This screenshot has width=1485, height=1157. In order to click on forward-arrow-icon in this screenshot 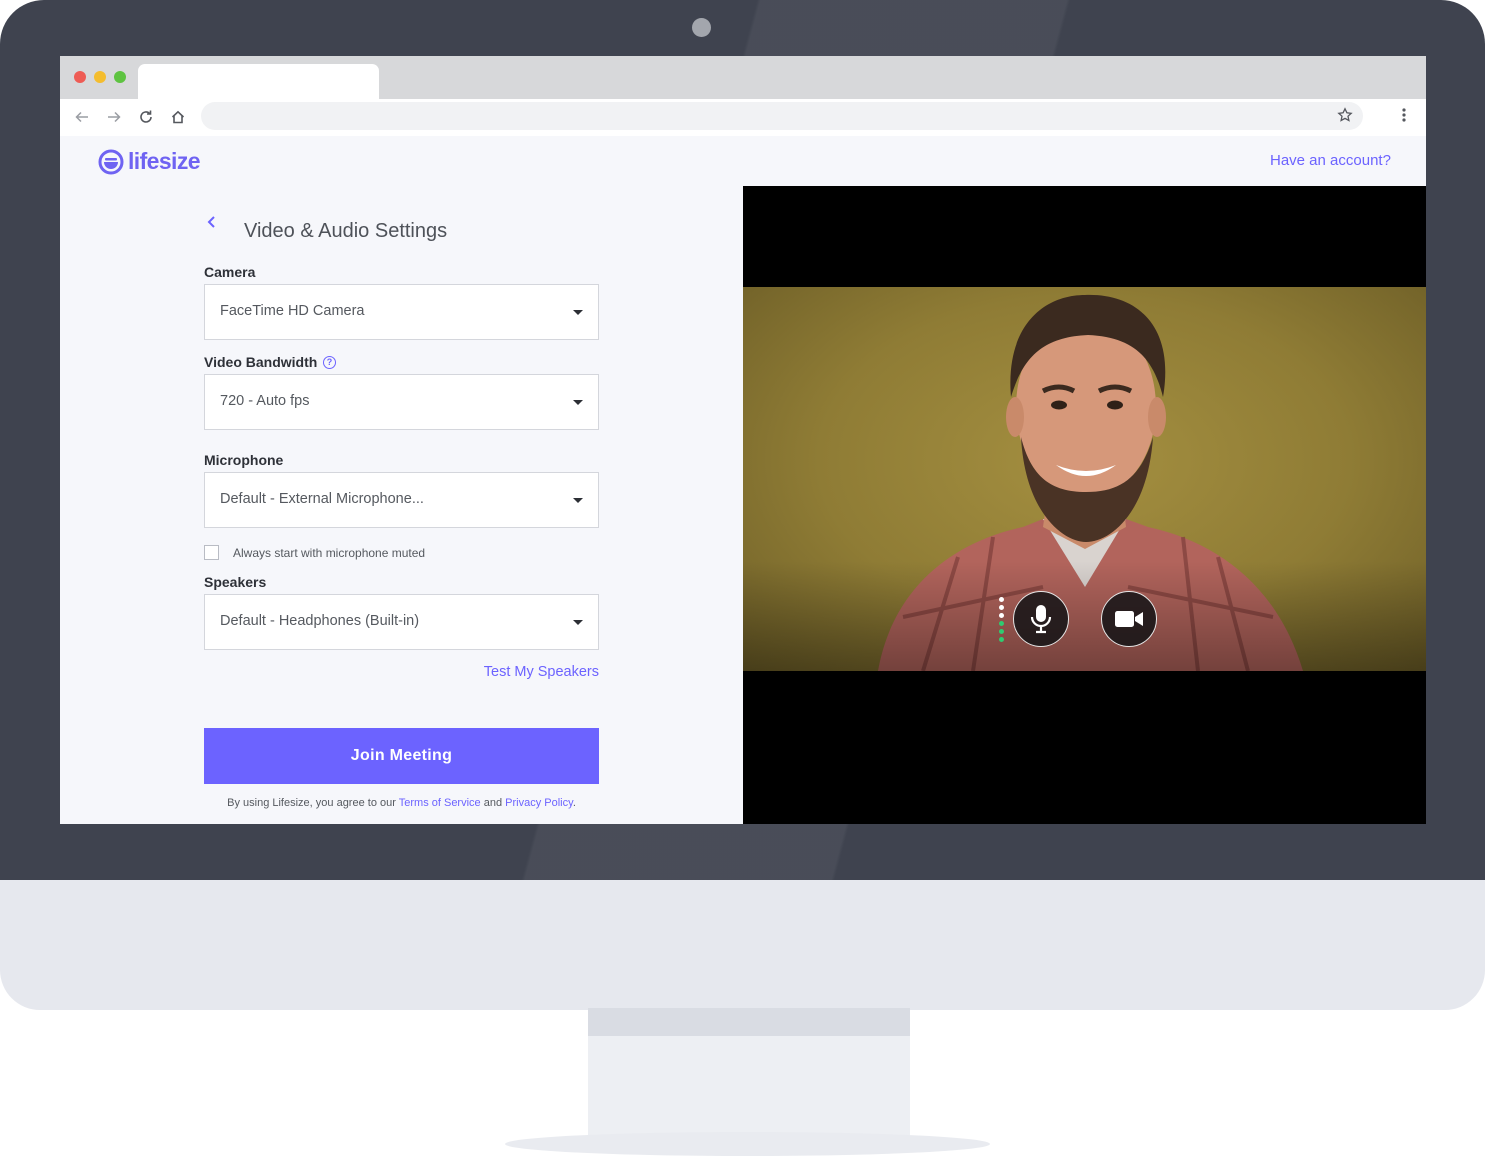, I will do `click(114, 117)`.